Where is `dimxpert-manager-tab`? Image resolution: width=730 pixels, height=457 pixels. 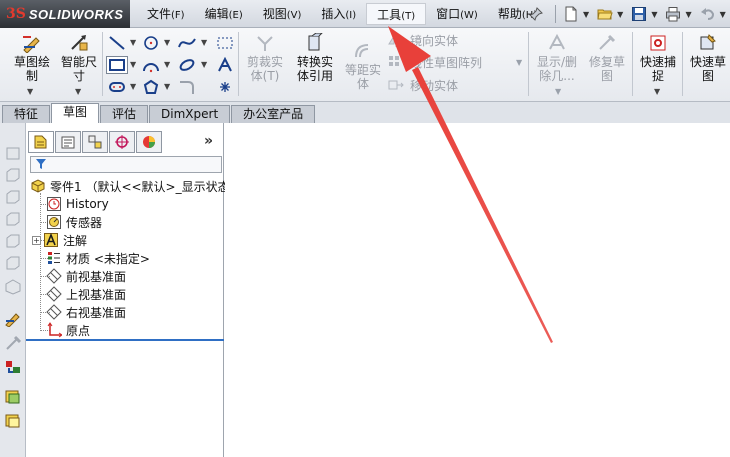 dimxpert-manager-tab is located at coordinates (122, 142).